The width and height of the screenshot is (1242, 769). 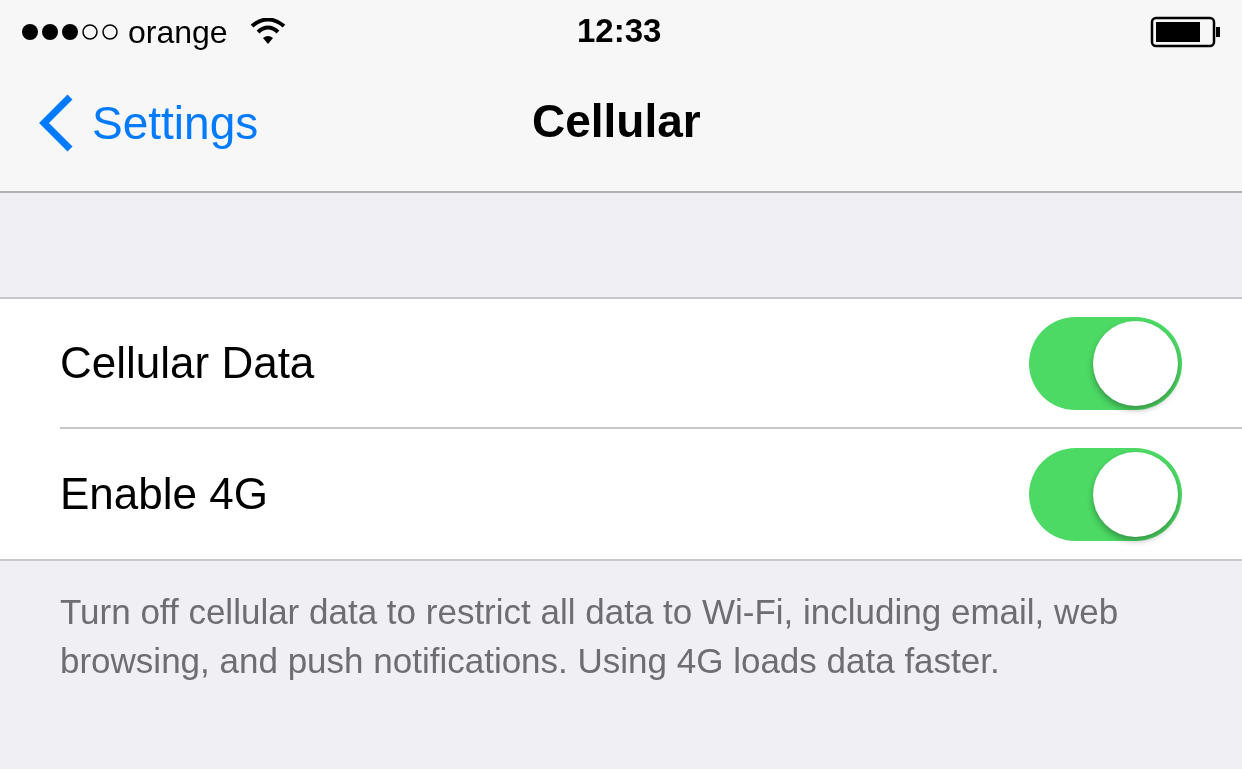 I want to click on setting-label: Cellular Data, so click(x=187, y=363).